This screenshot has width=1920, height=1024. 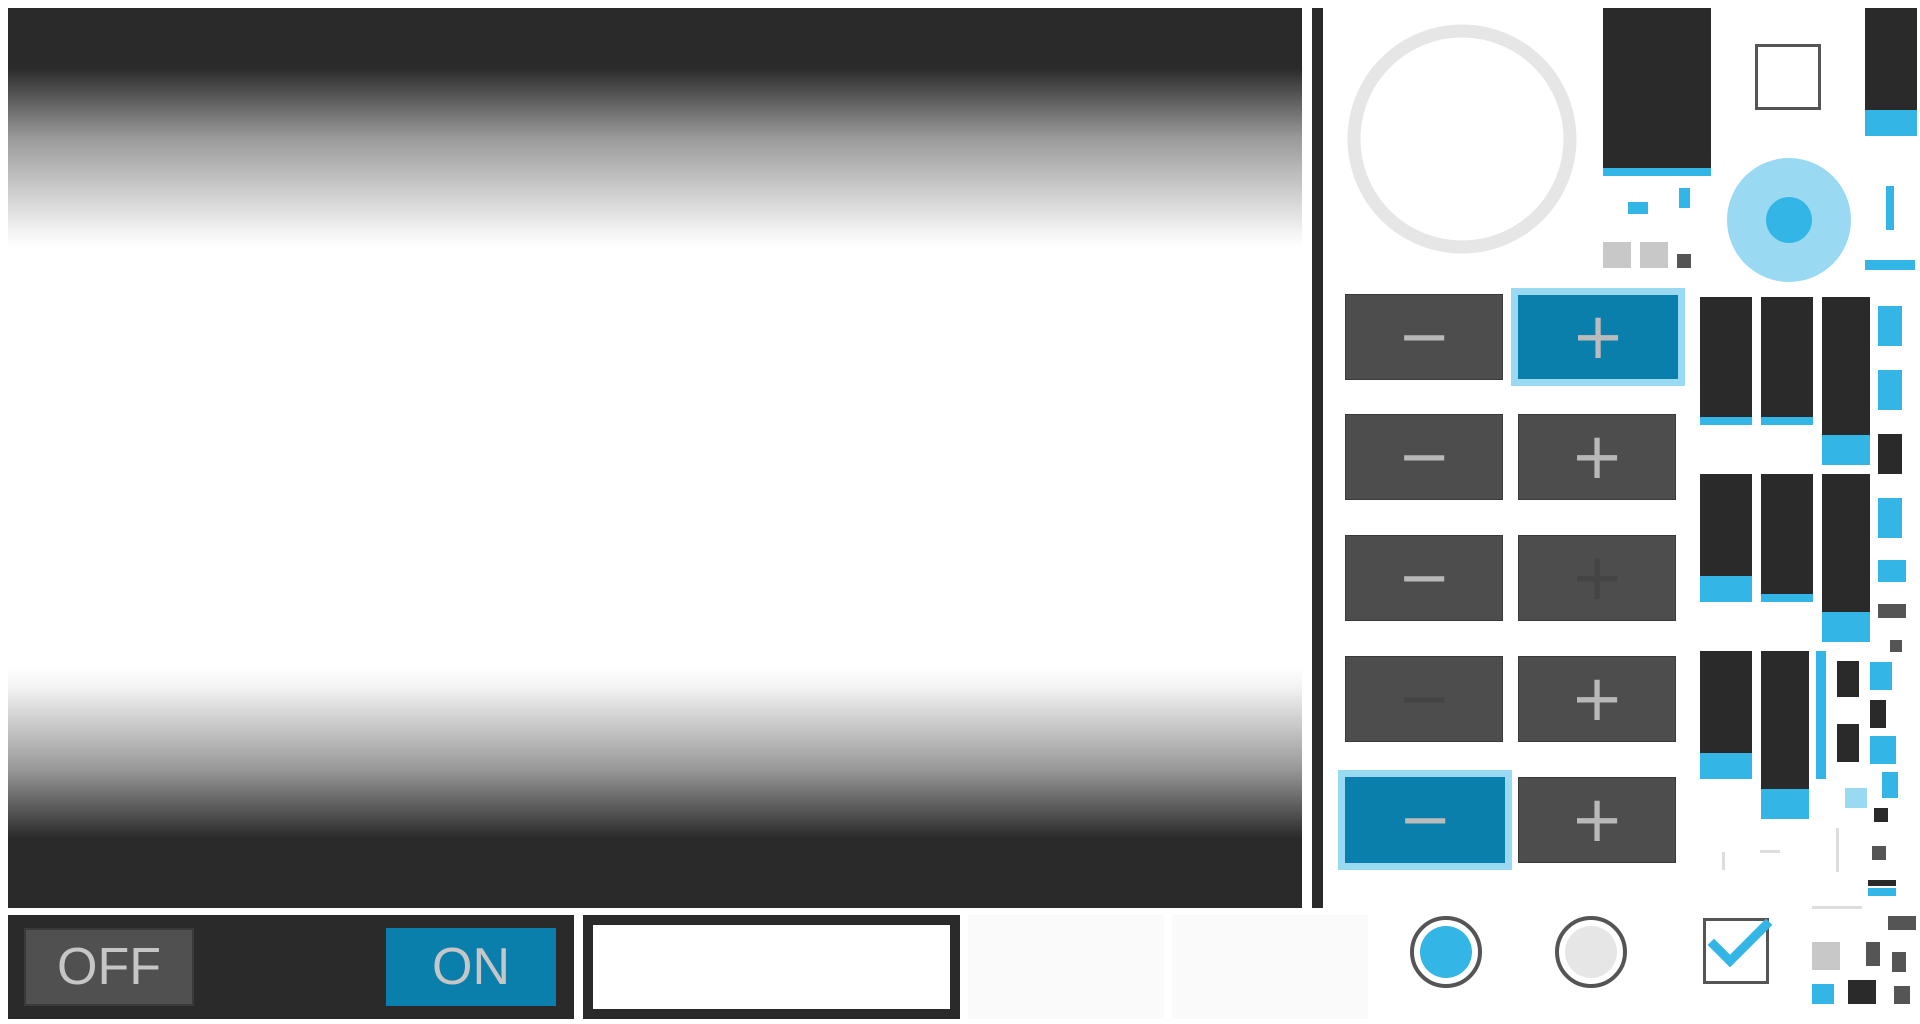 I want to click on switch-off-label: OFF, so click(x=109, y=967).